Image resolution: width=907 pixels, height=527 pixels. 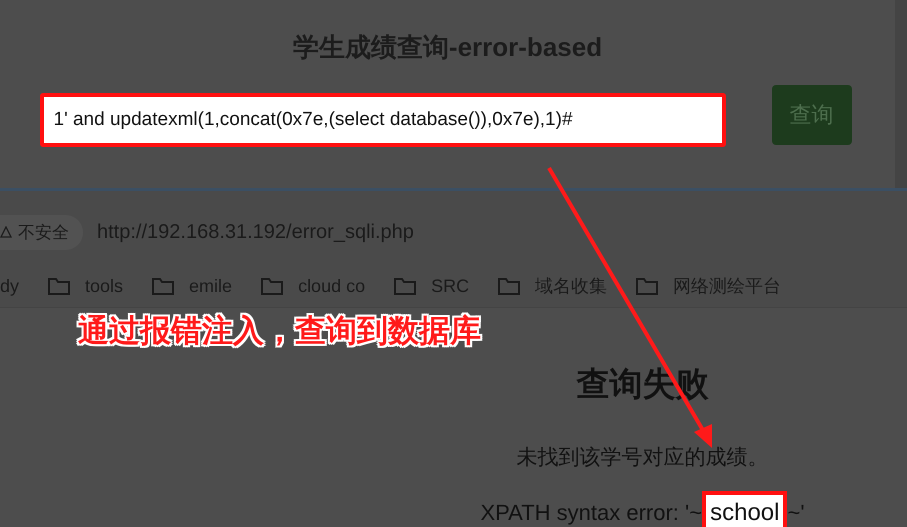 I want to click on result-message: 未找到该学号对应的成绩。, so click(x=642, y=458).